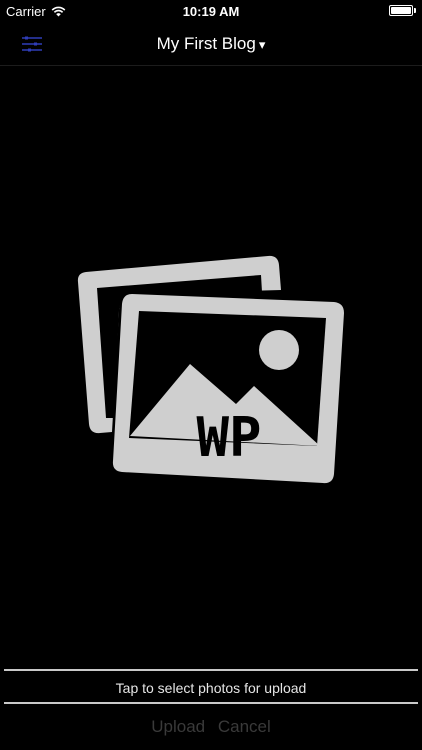 This screenshot has width=422, height=750. Describe the element at coordinates (279, 350) in the screenshot. I see `sun-shape` at that location.